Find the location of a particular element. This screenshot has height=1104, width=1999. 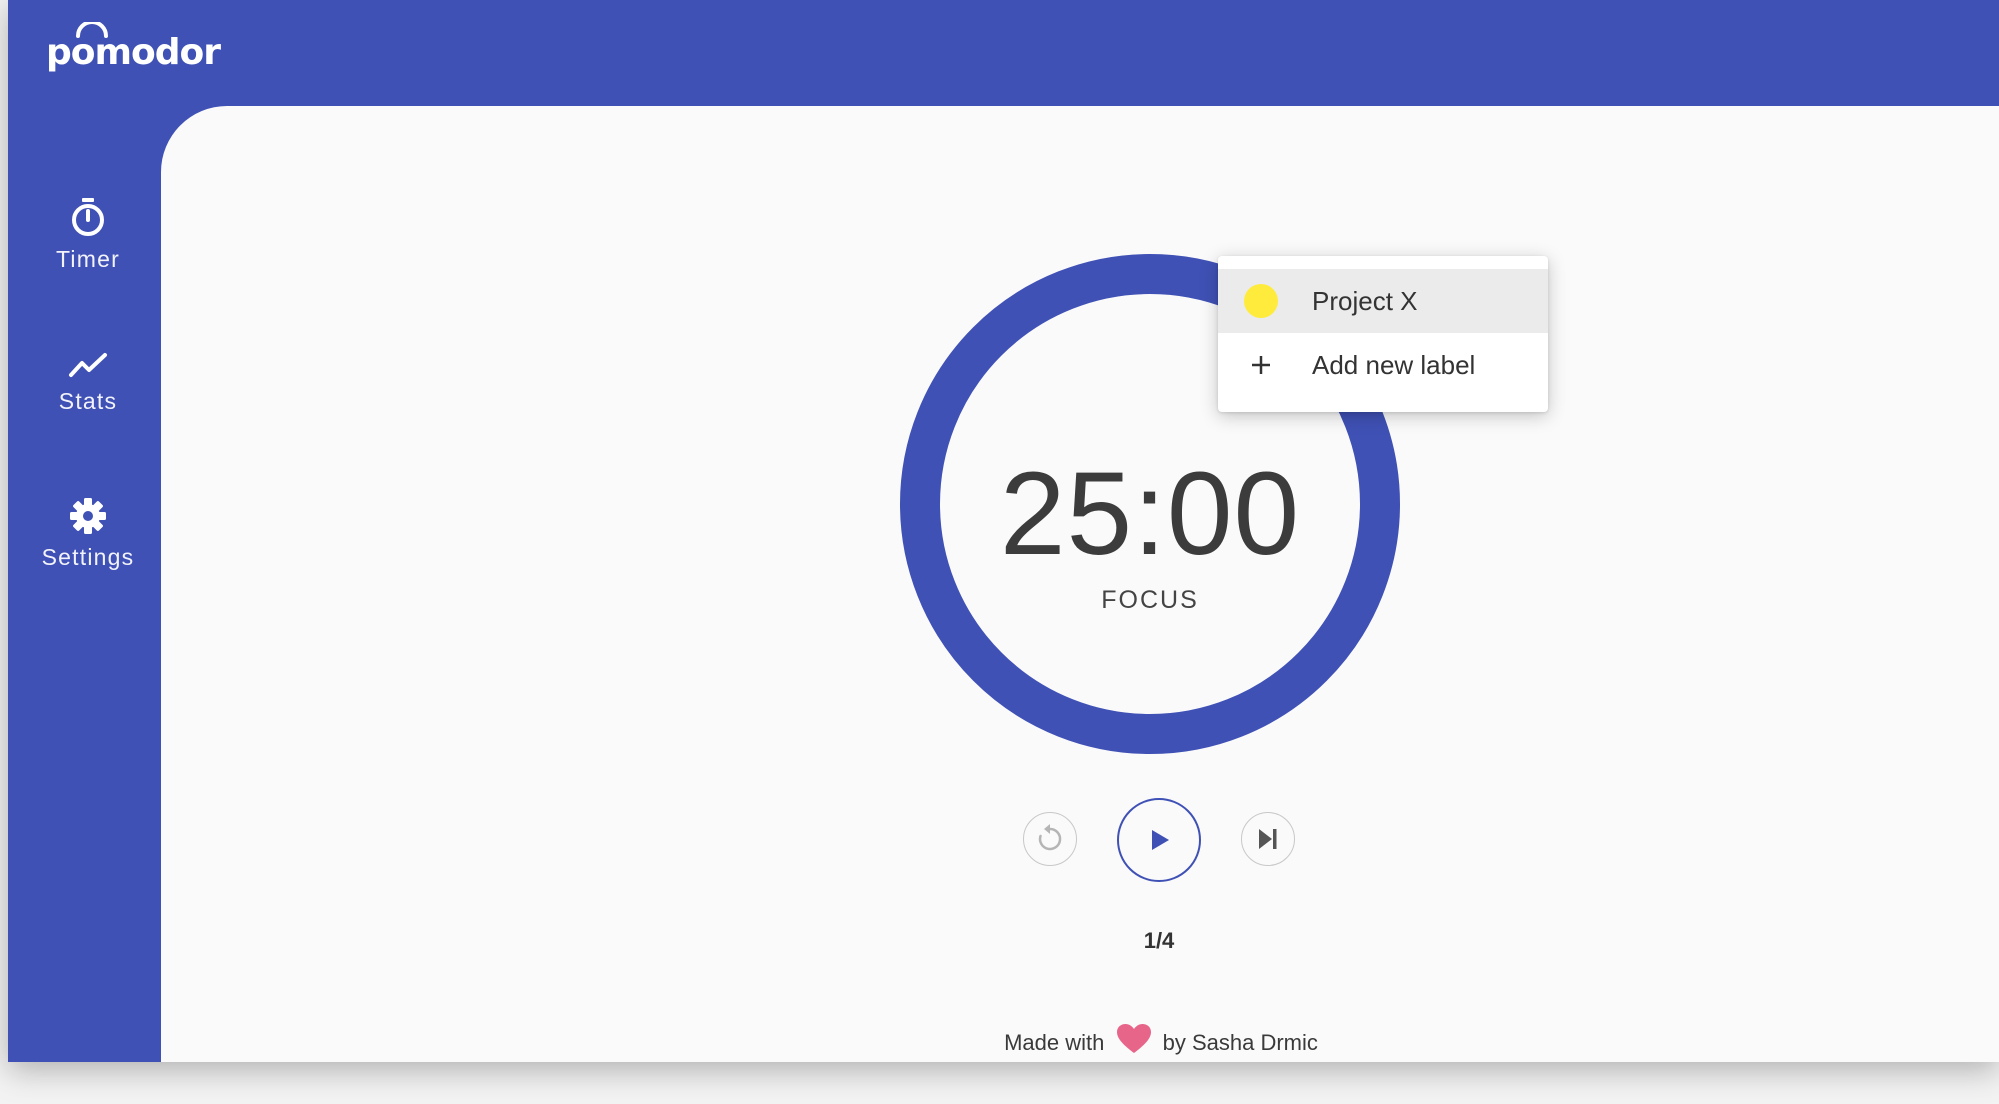

reset-button is located at coordinates (1050, 839).